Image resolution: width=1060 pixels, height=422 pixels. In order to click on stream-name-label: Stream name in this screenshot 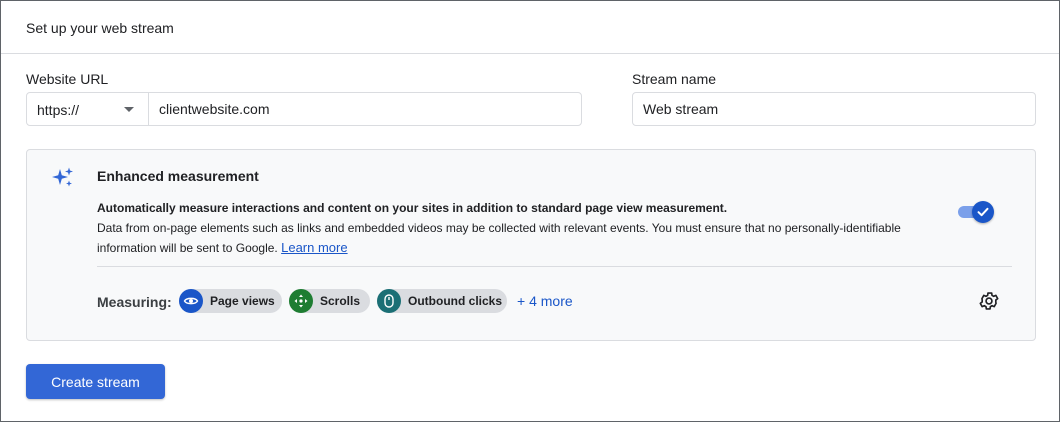, I will do `click(674, 79)`.